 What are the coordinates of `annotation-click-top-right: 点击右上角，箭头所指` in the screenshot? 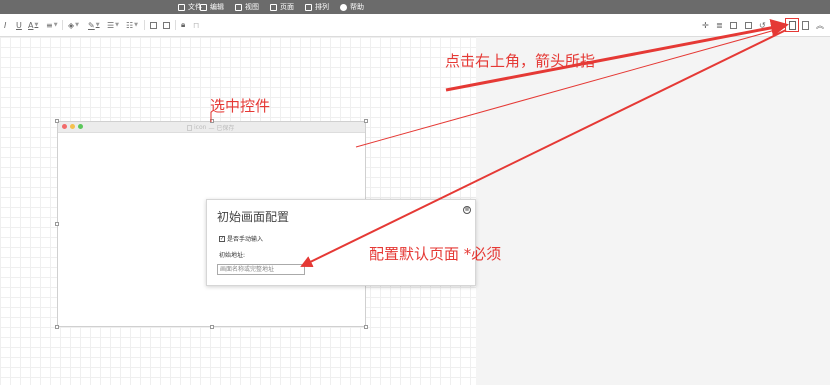 It's located at (520, 61).